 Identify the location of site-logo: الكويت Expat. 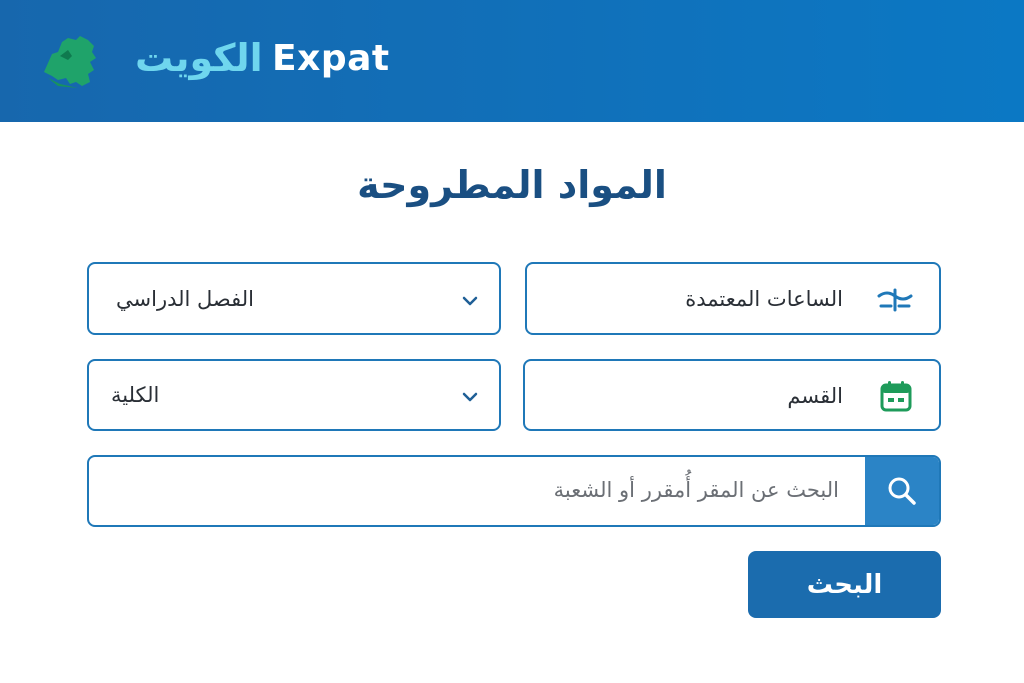
(213, 61).